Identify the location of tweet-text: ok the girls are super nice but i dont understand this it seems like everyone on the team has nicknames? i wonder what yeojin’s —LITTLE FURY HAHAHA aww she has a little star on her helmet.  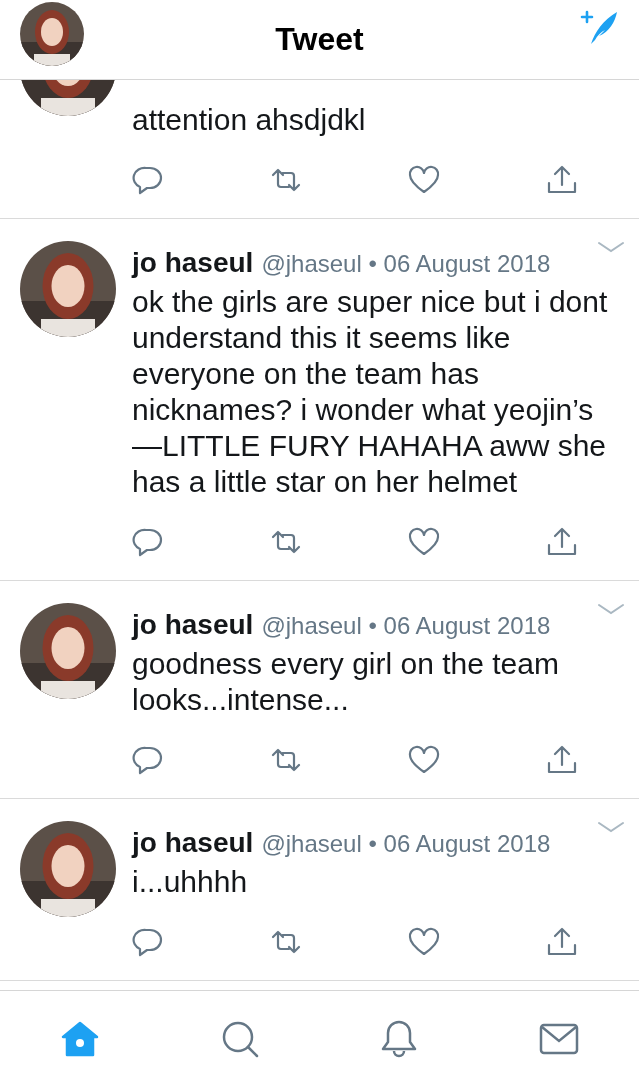
(370, 392).